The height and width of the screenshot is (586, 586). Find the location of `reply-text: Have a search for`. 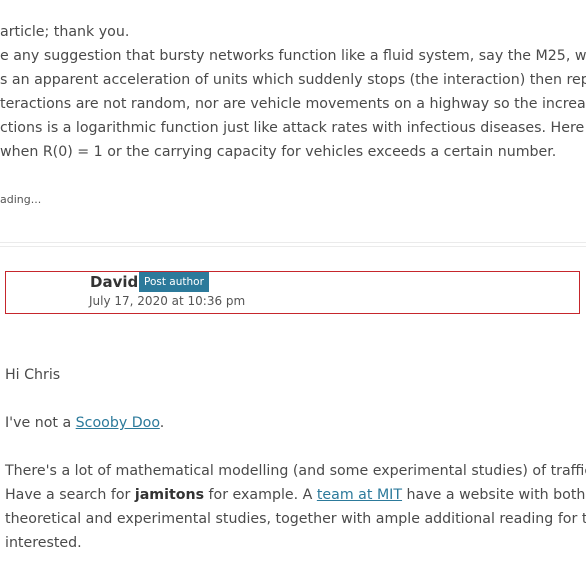

reply-text: Have a search for is located at coordinates (70, 495).